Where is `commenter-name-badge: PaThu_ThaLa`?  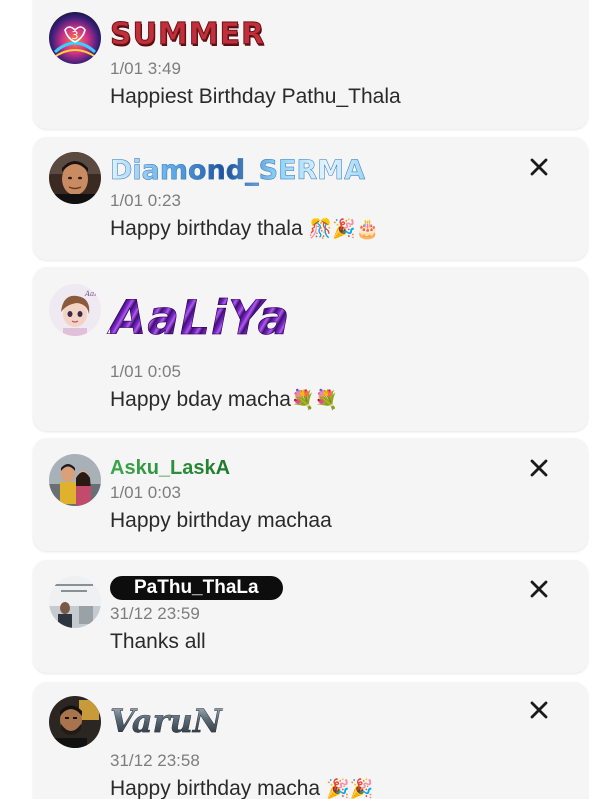
commenter-name-badge: PaThu_ThaLa is located at coordinates (196, 588).